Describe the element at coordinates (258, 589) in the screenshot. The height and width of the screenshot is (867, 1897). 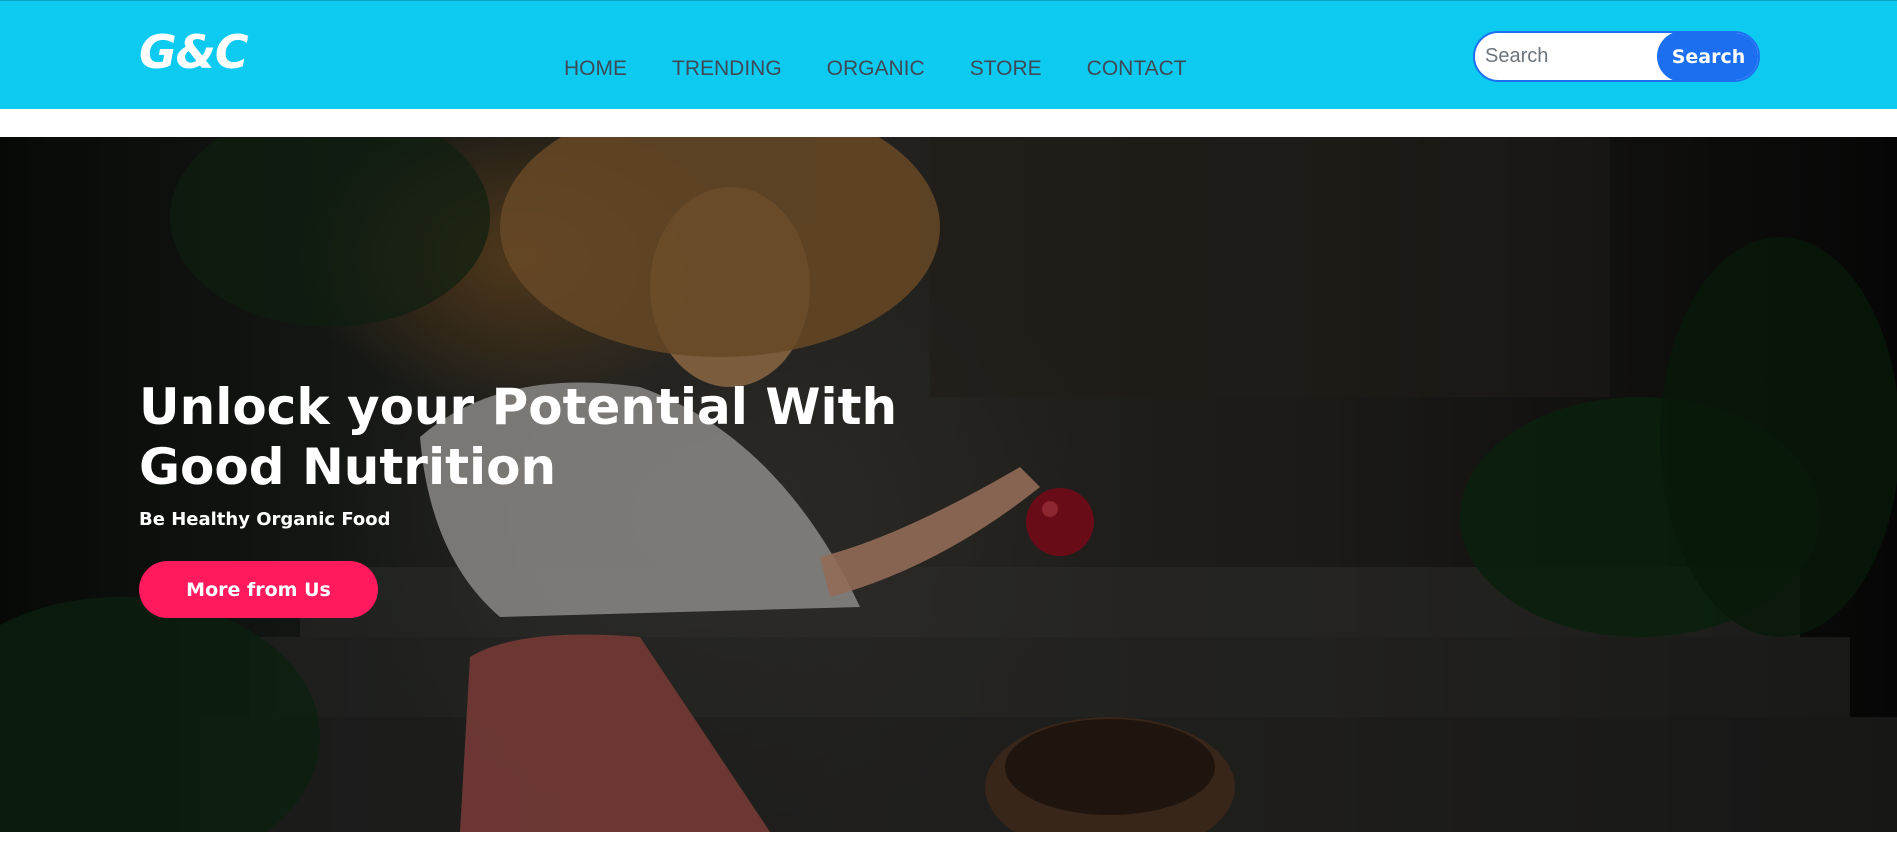
I see `more-from-us-button: More from Us` at that location.